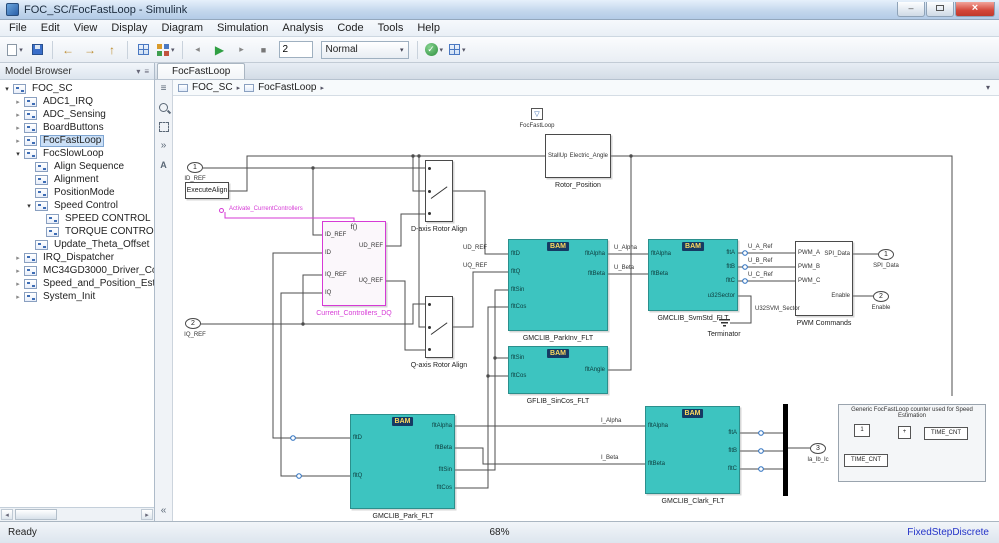 The image size is (999, 543). I want to click on stop-time-input, so click(295, 49).